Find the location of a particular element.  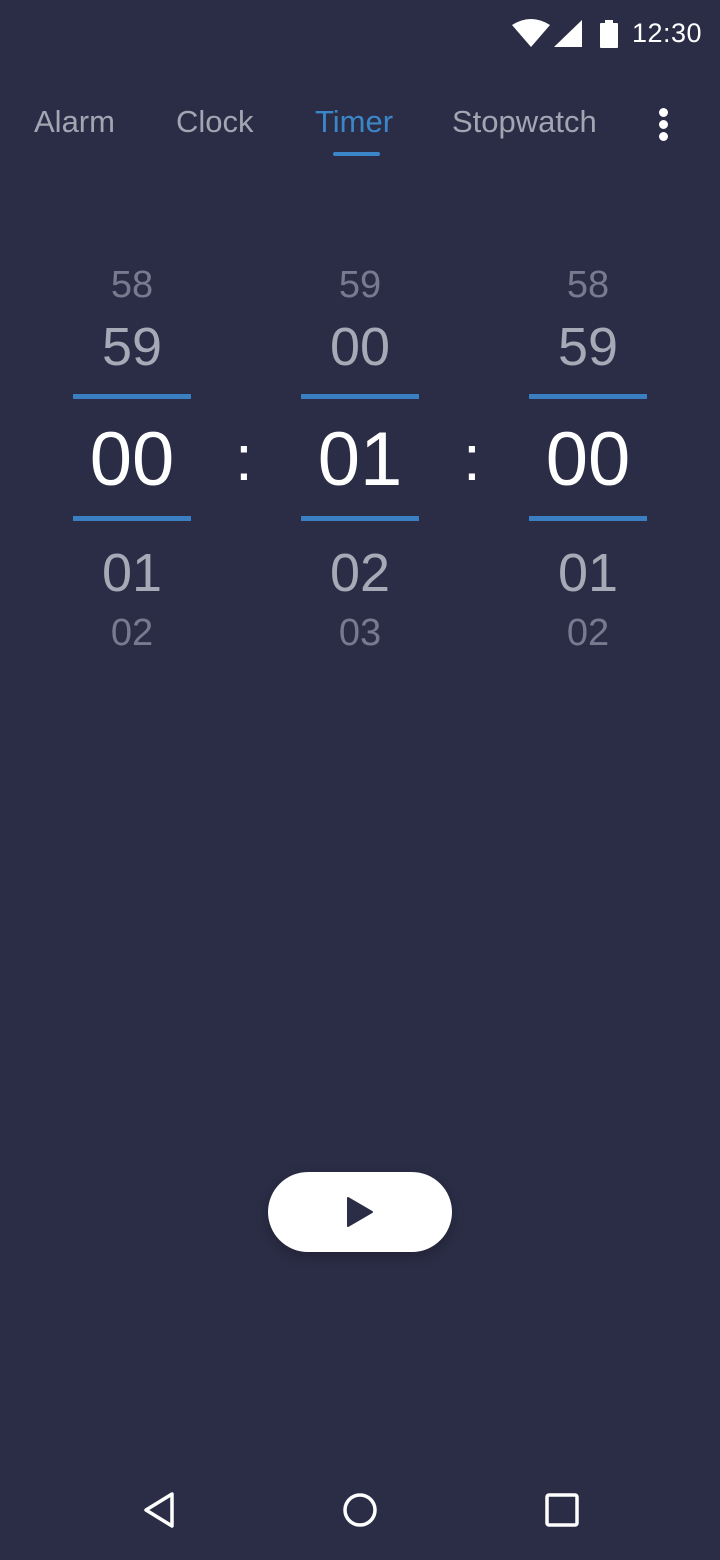

hours-wheel: 58 59 00 01 02 is located at coordinates (132, 460).